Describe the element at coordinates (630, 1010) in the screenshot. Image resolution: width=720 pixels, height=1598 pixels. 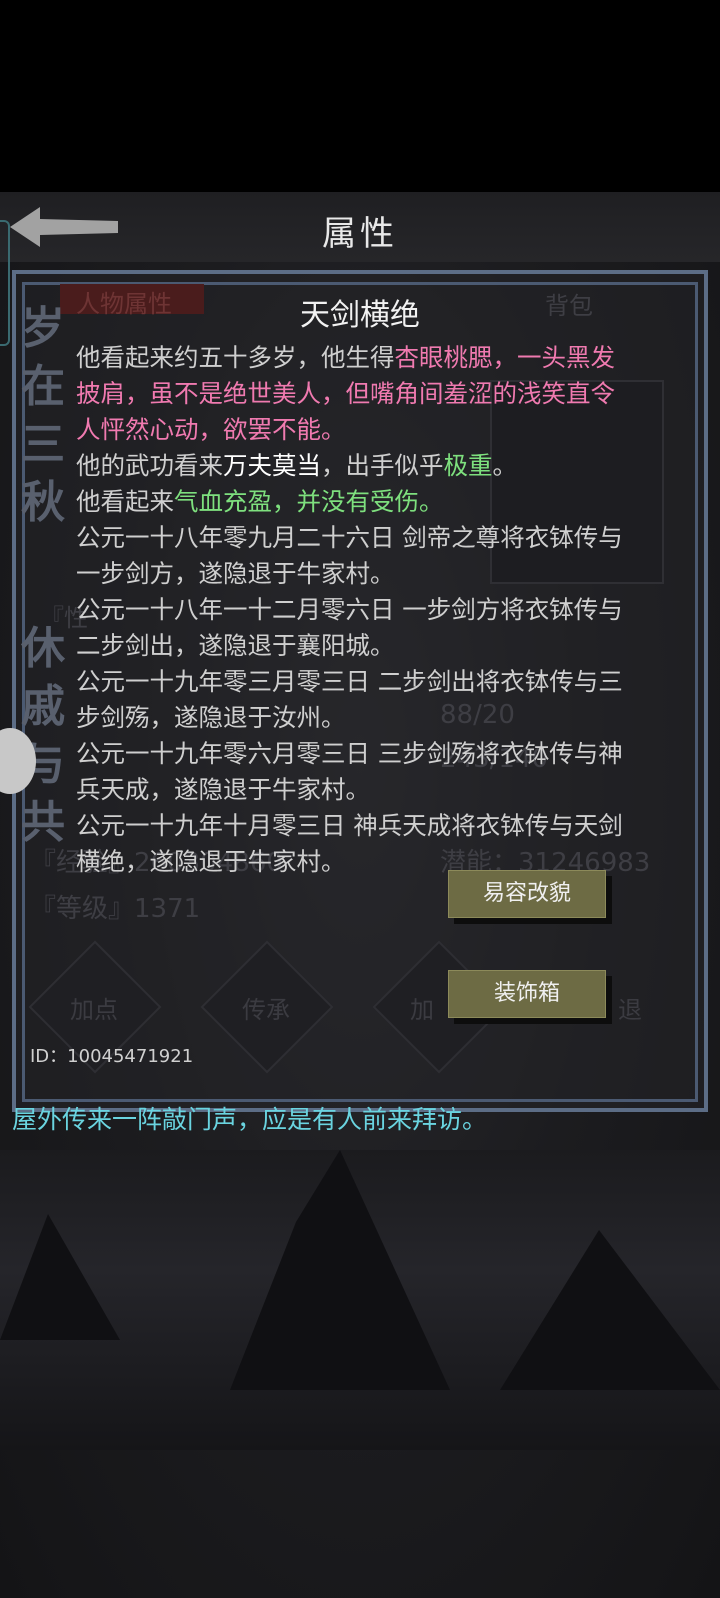
I see `retire-label: 退` at that location.